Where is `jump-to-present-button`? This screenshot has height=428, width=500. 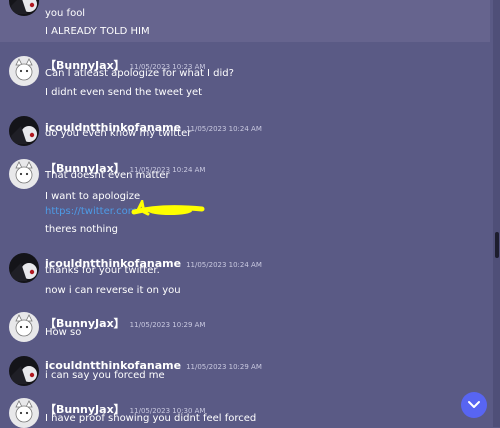
jump-to-present-button is located at coordinates (474, 405).